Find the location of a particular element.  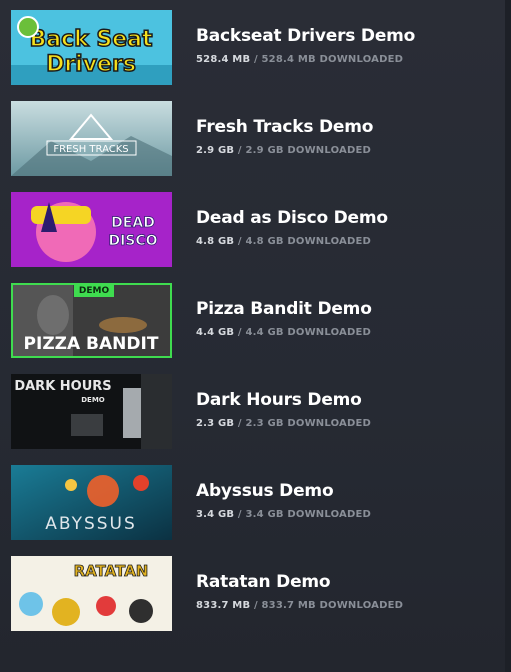

download-size: 4.4 GB / 4.4 GB DOWNLOADED is located at coordinates (283, 332).